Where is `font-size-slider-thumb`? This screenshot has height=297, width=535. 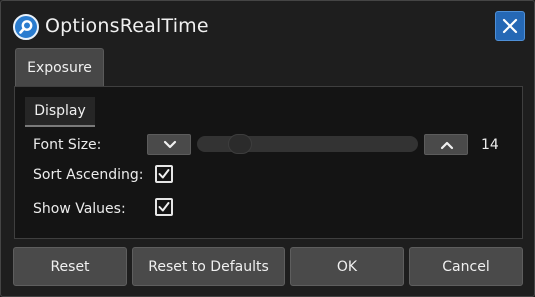 font-size-slider-thumb is located at coordinates (240, 144).